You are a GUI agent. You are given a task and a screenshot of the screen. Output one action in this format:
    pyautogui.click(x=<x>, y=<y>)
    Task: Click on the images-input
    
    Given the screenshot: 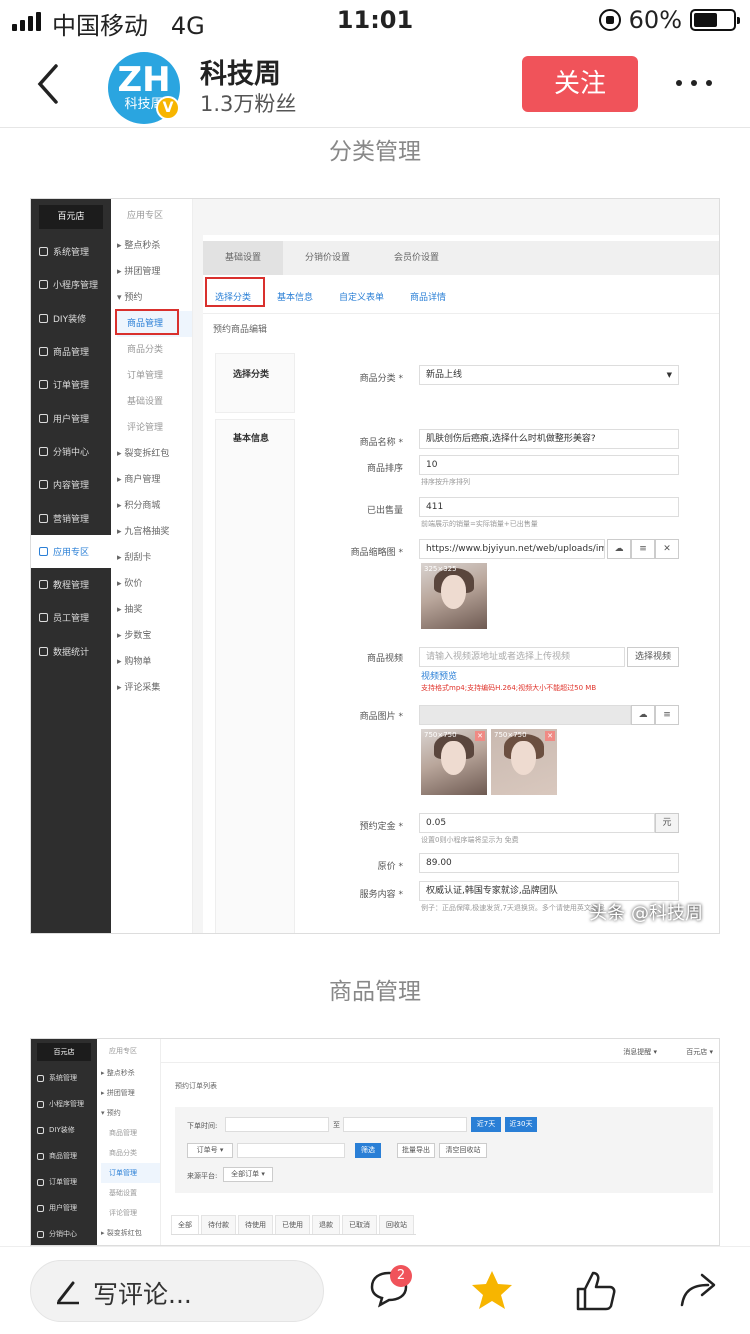 What is the action you would take?
    pyautogui.click(x=525, y=715)
    